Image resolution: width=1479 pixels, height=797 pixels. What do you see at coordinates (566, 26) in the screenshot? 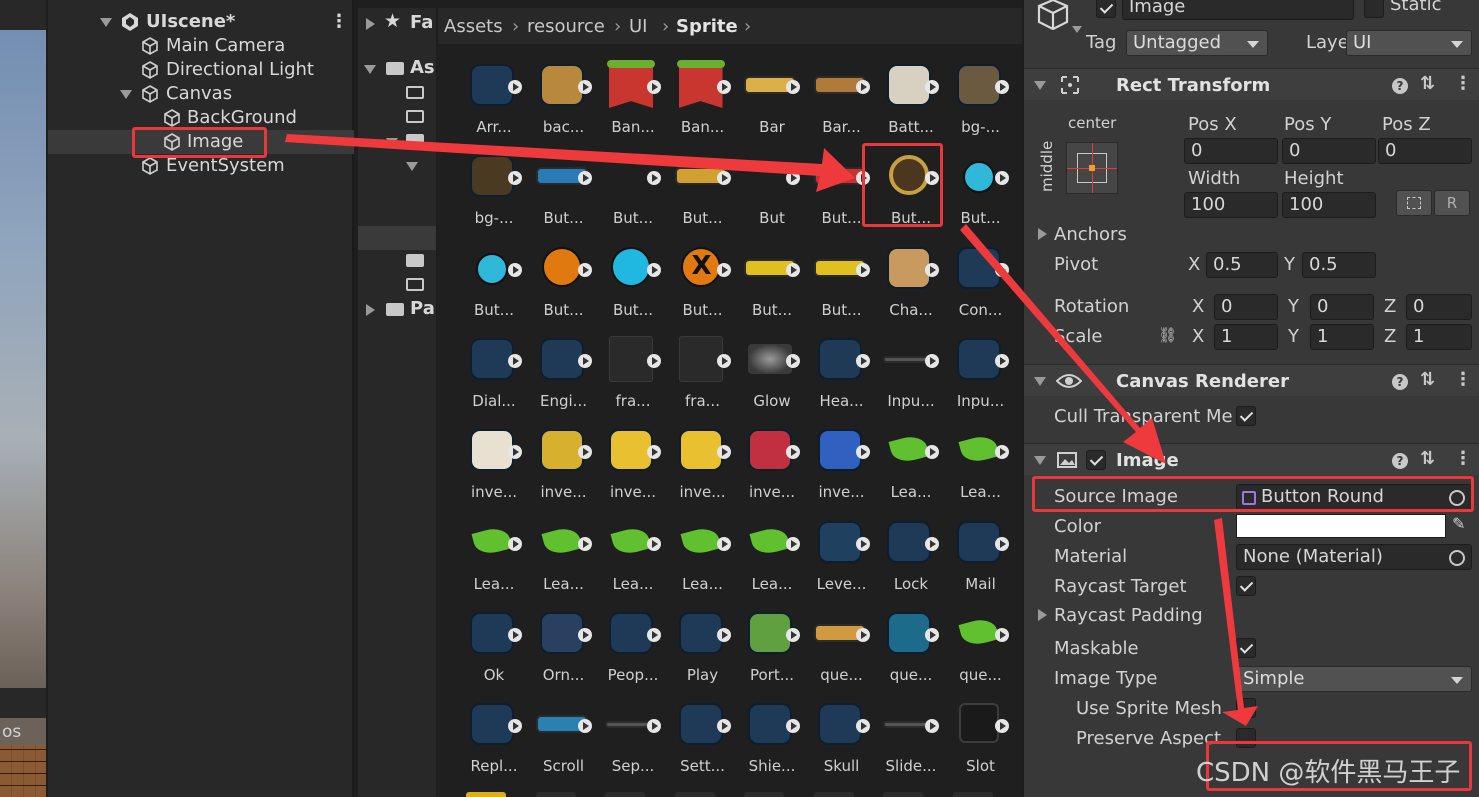
I see `breadcrumb-resource: resource` at bounding box center [566, 26].